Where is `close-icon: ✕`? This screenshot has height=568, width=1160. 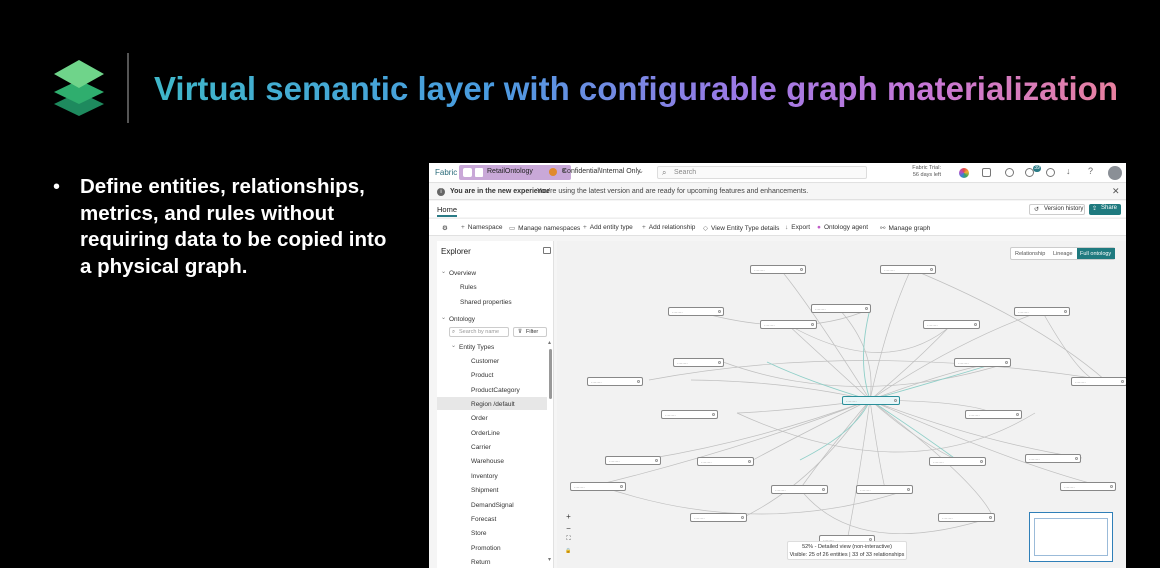 close-icon: ✕ is located at coordinates (1116, 191).